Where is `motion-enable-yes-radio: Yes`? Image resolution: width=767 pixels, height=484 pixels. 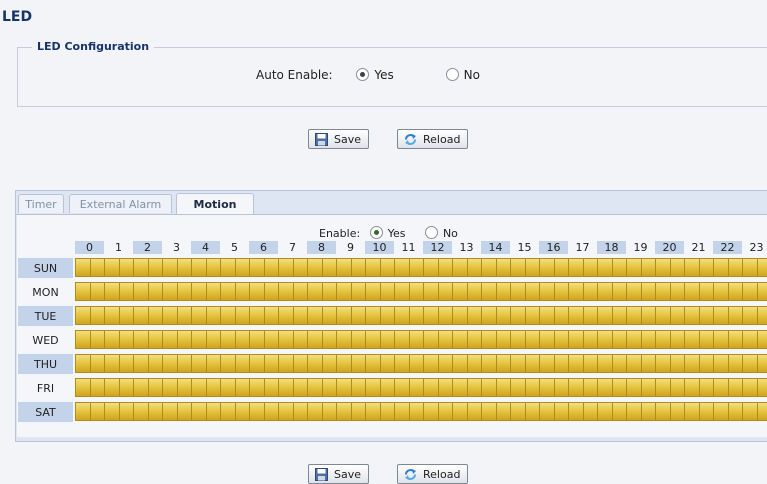
motion-enable-yes-radio: Yes is located at coordinates (387, 233).